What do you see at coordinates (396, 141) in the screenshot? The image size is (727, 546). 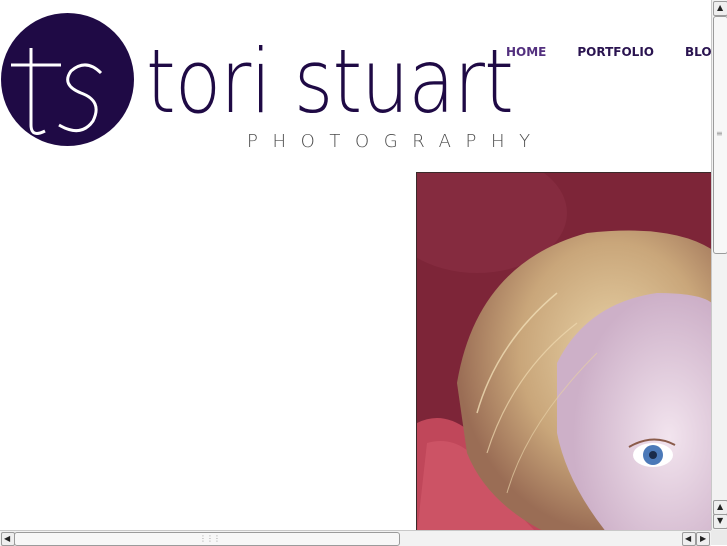 I see `brand-tagline: PHOTOGRAPHY` at bounding box center [396, 141].